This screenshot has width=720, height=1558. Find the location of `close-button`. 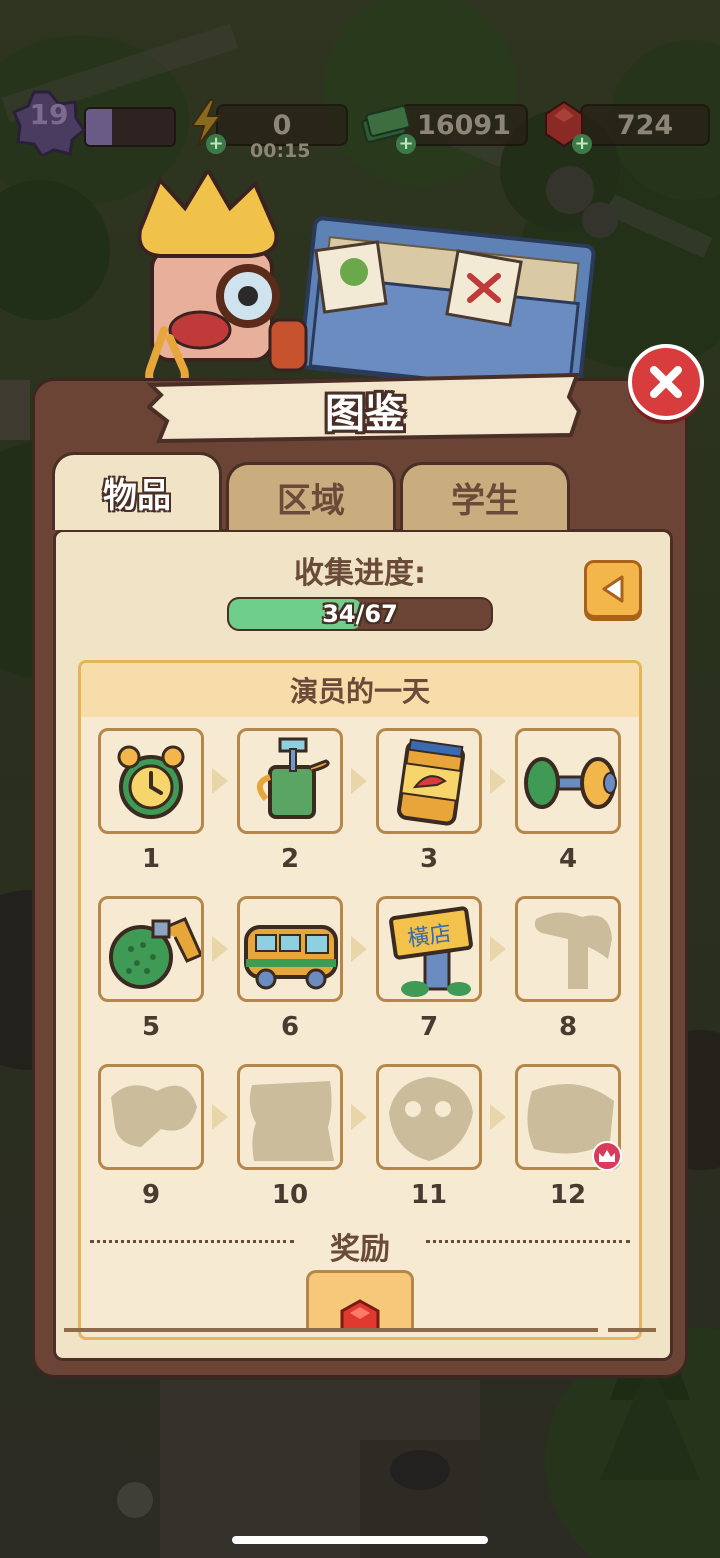

close-button is located at coordinates (666, 382).